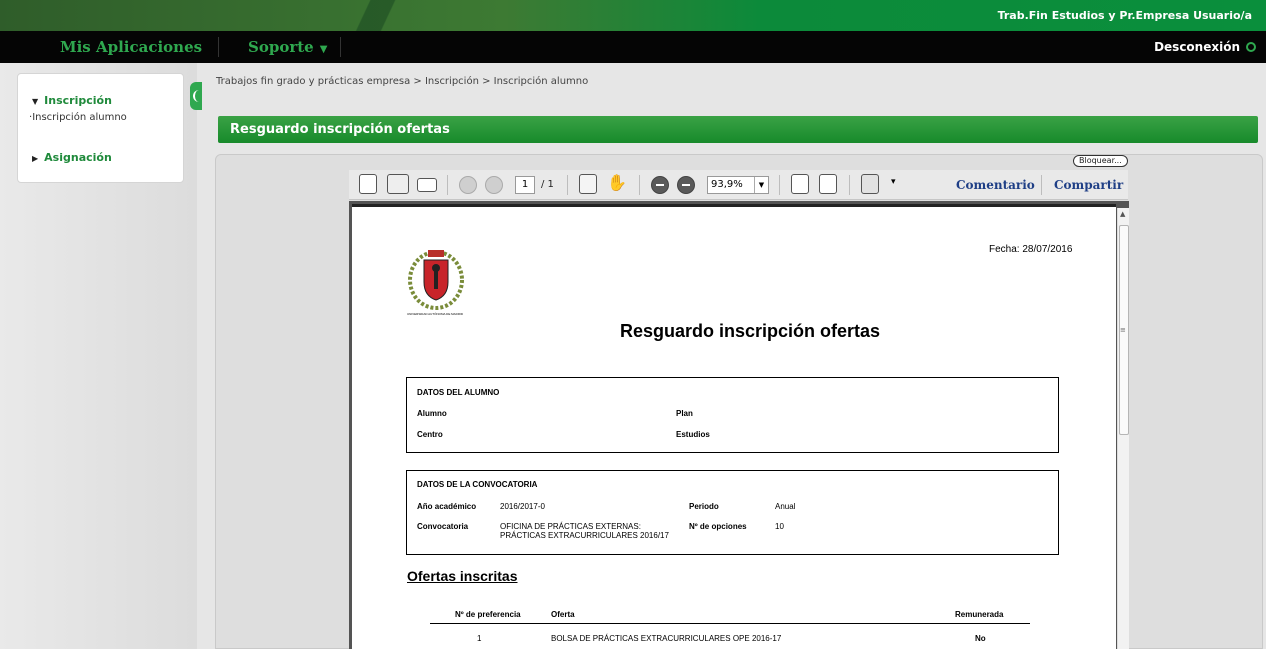 The image size is (1266, 649). I want to click on main-menu-bar: Mis Aplicaciones Soporte ▼ Desconexión, so click(633, 47).